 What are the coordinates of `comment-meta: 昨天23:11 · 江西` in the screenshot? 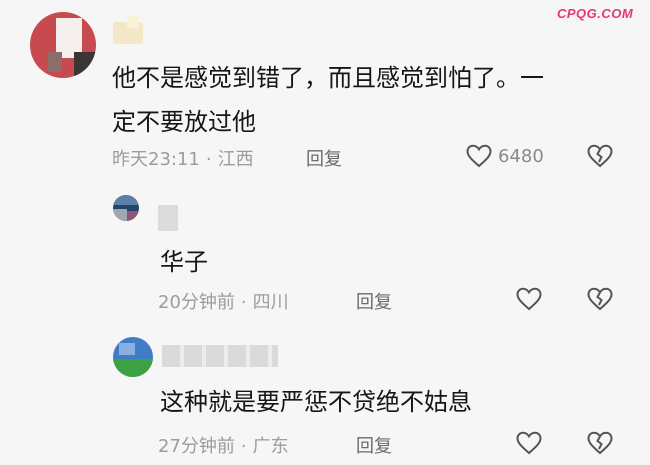 It's located at (183, 158).